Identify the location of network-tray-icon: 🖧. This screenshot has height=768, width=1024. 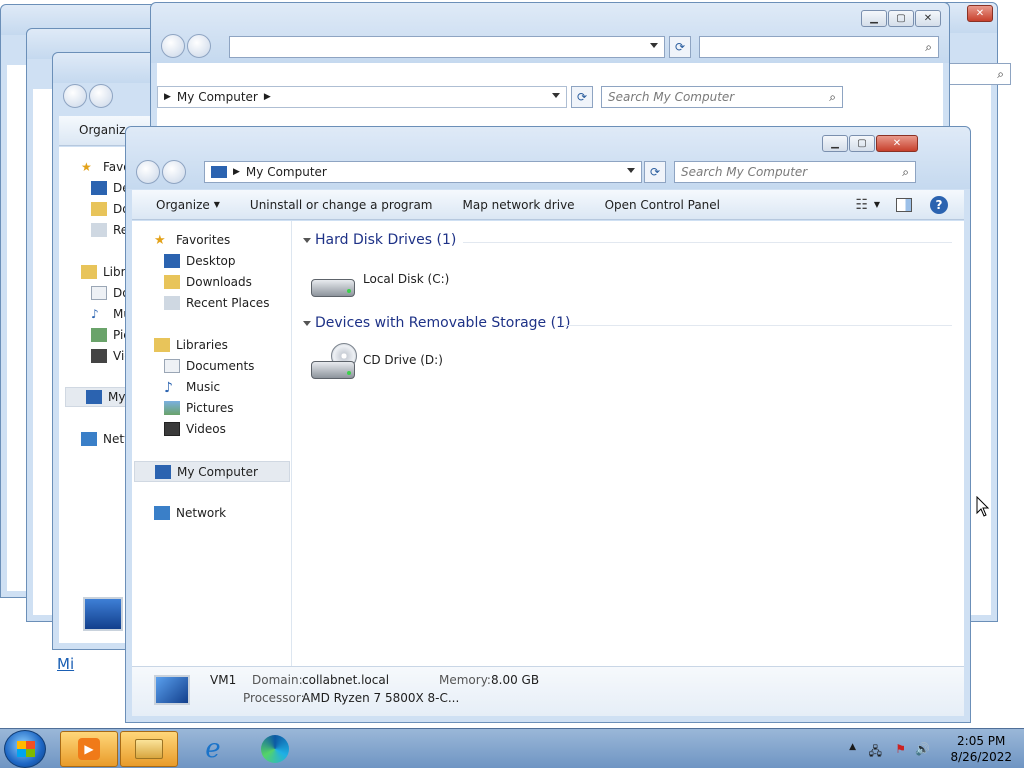
(875, 752).